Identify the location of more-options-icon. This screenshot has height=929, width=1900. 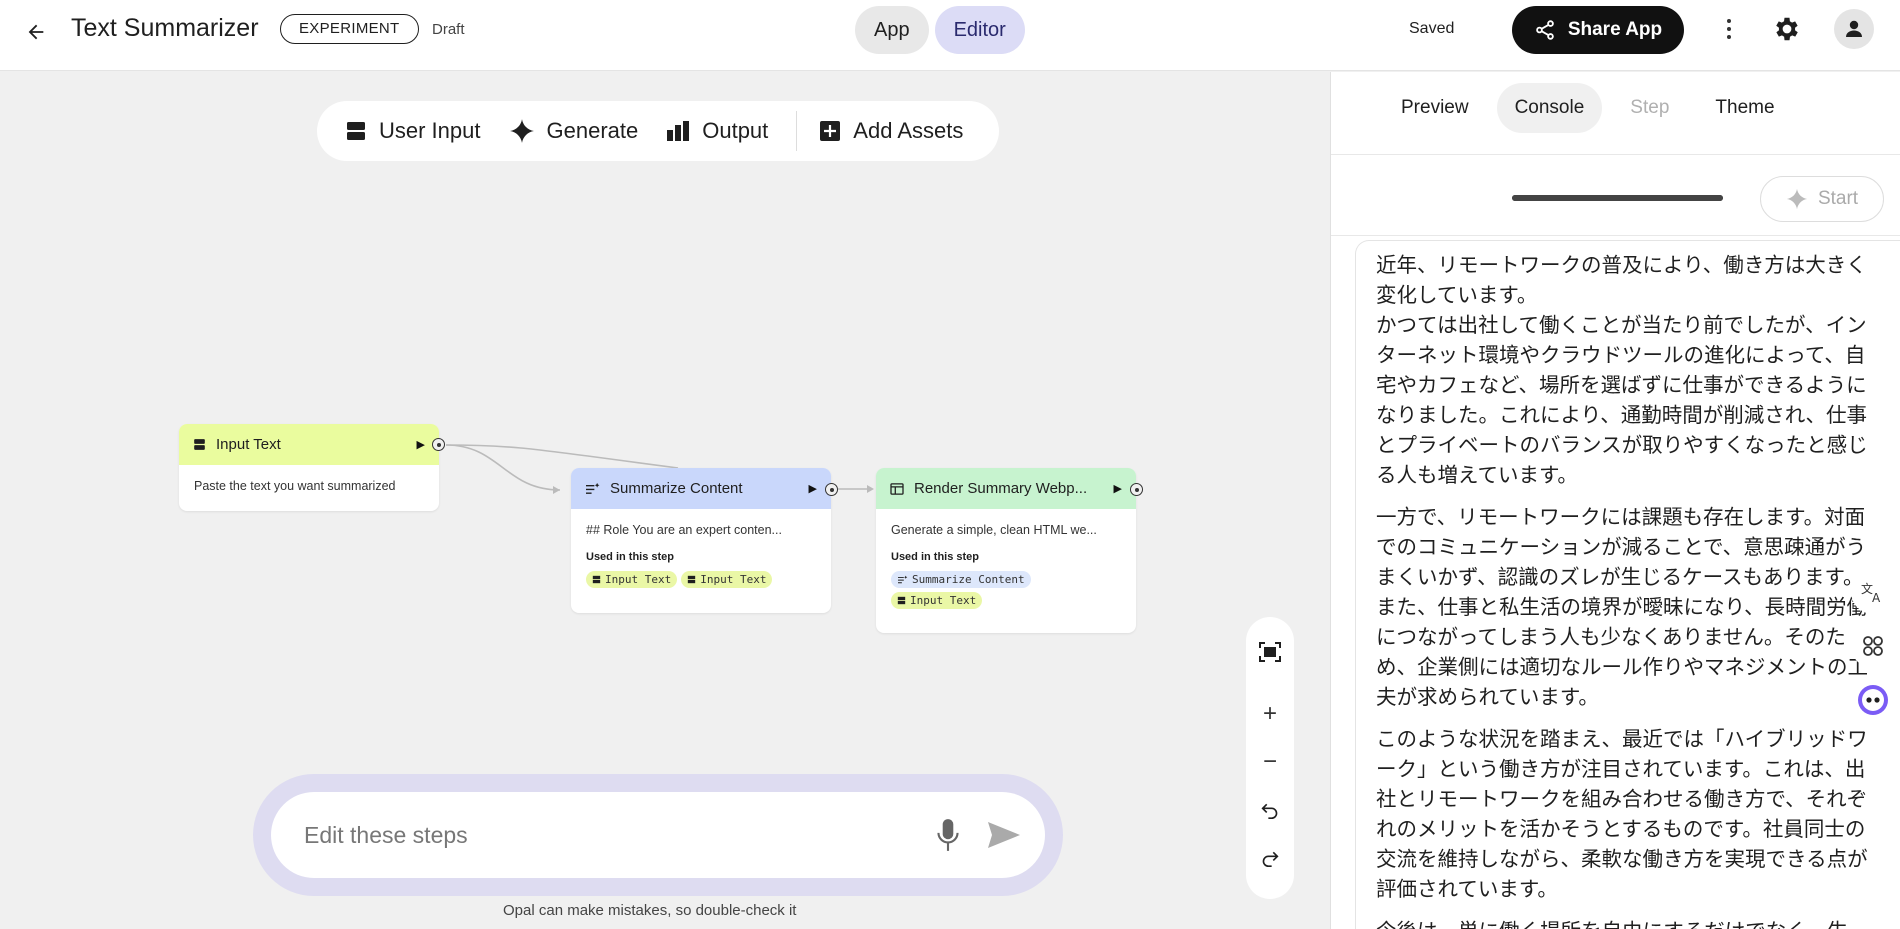
(1729, 29).